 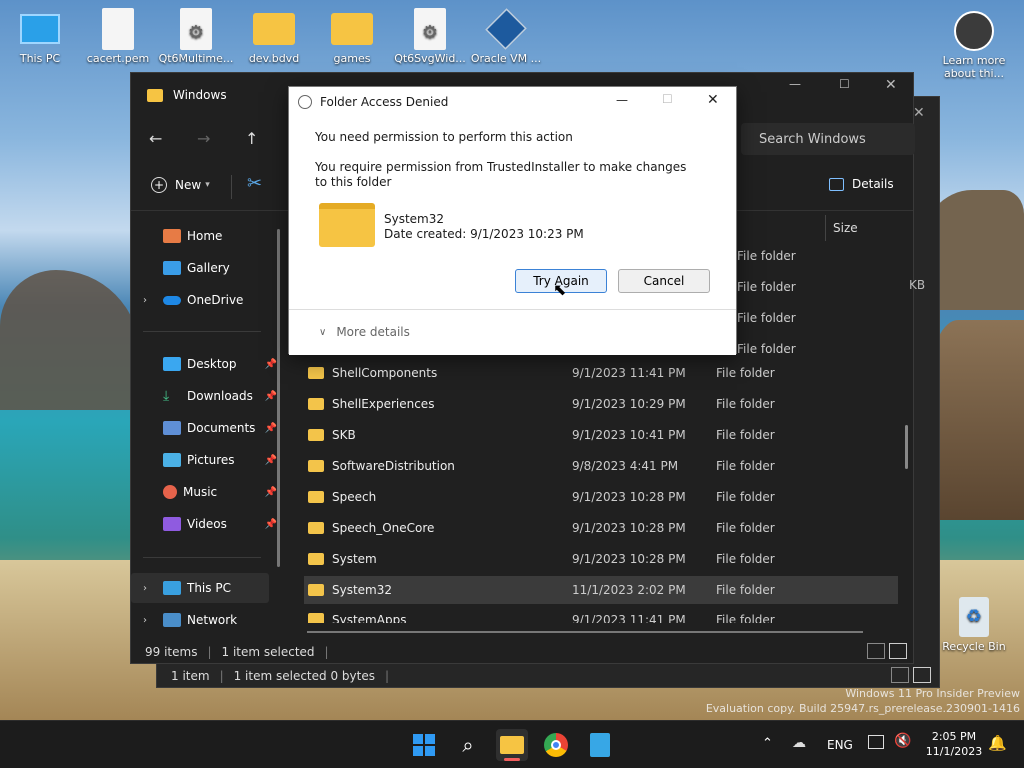 I want to click on clock-time: 2:05 PM, so click(x=954, y=736).